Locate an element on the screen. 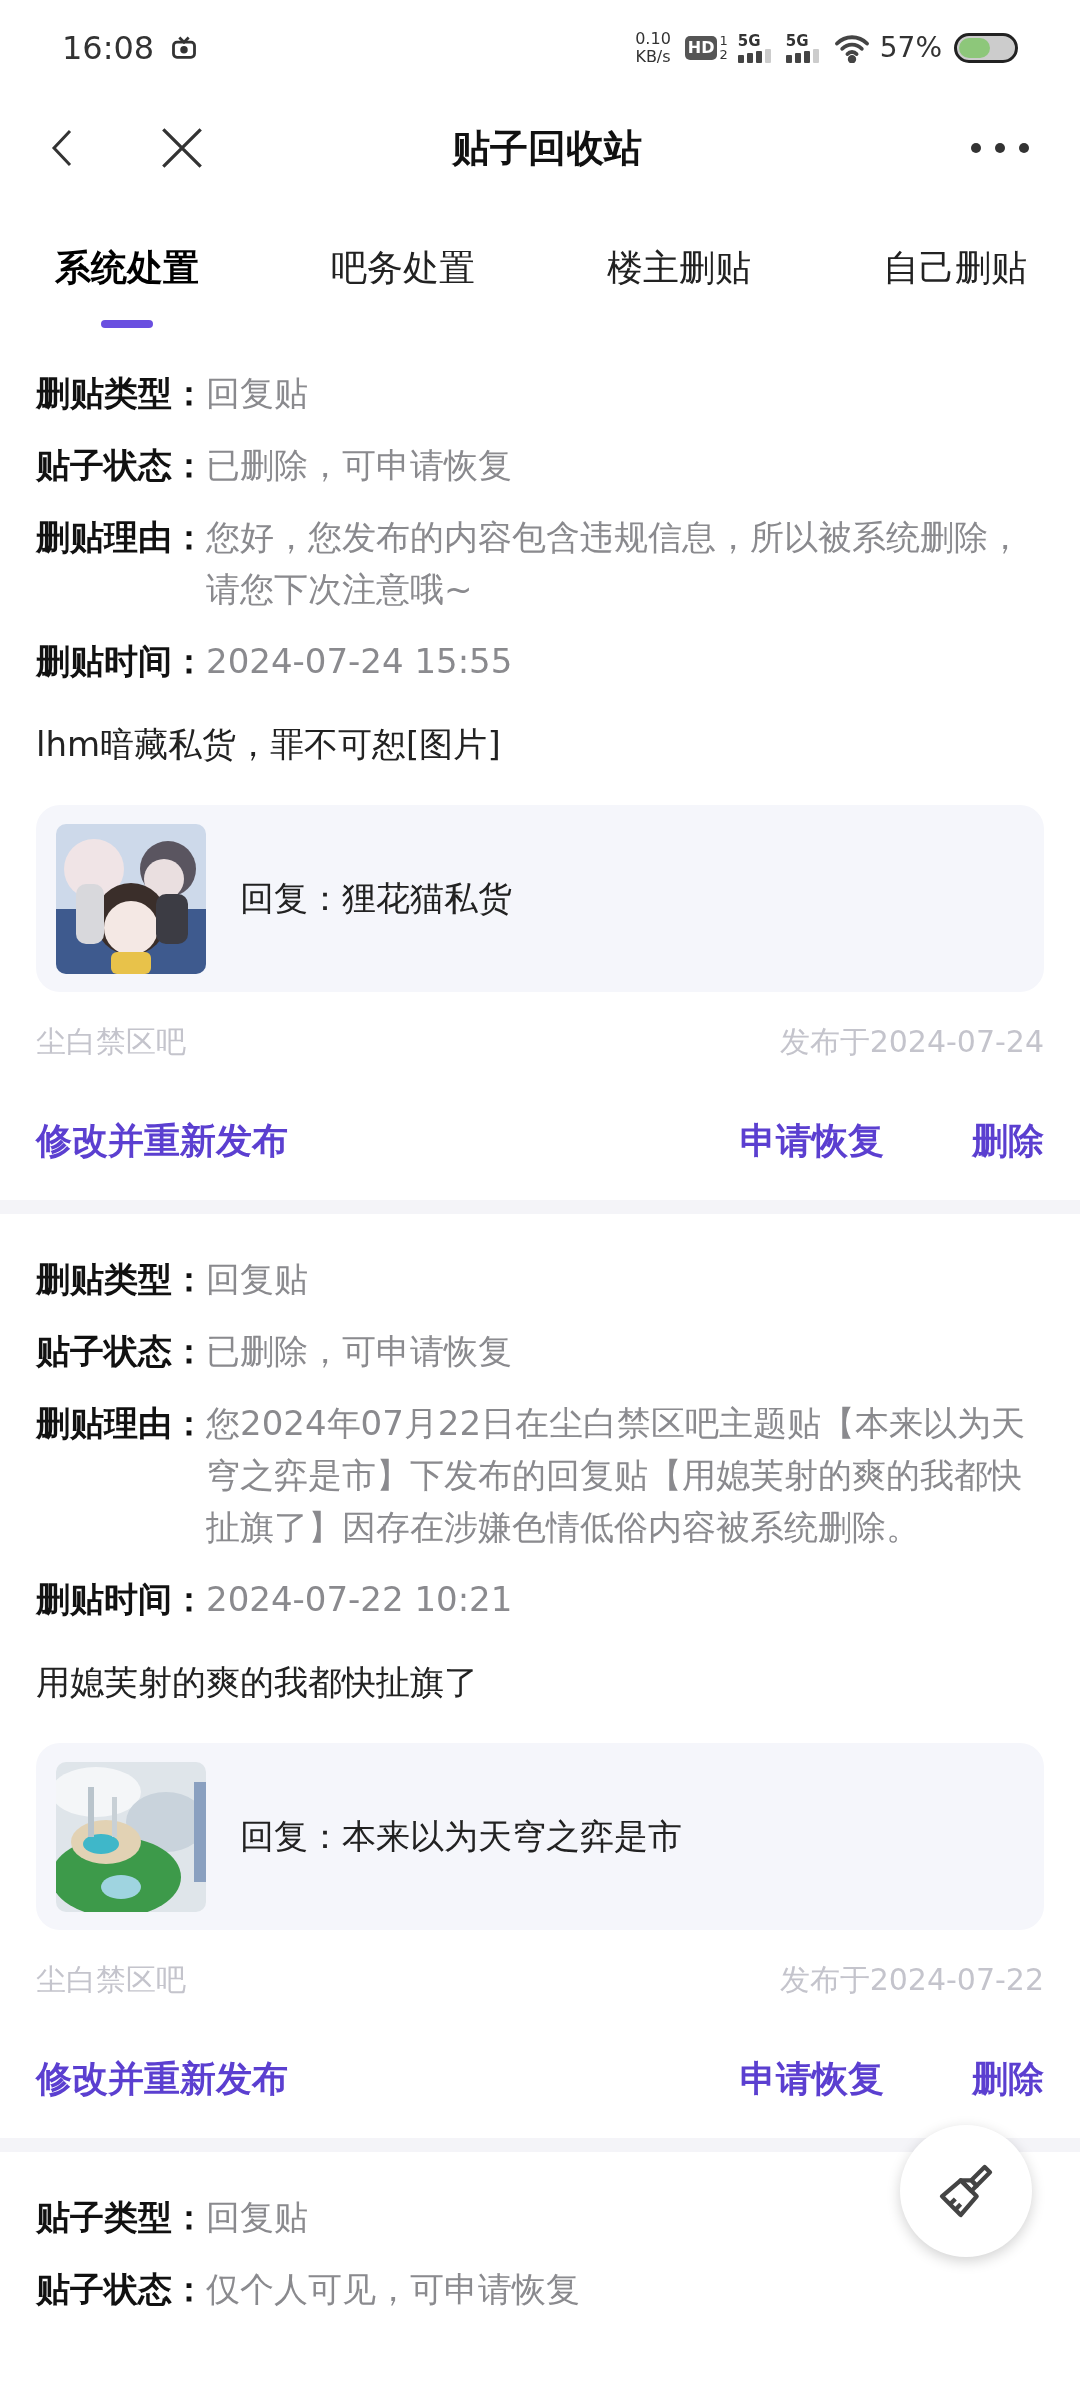 Image resolution: width=1080 pixels, height=2400 pixels. field-value: 仅个人可见，可申请恢复 is located at coordinates (393, 2289).